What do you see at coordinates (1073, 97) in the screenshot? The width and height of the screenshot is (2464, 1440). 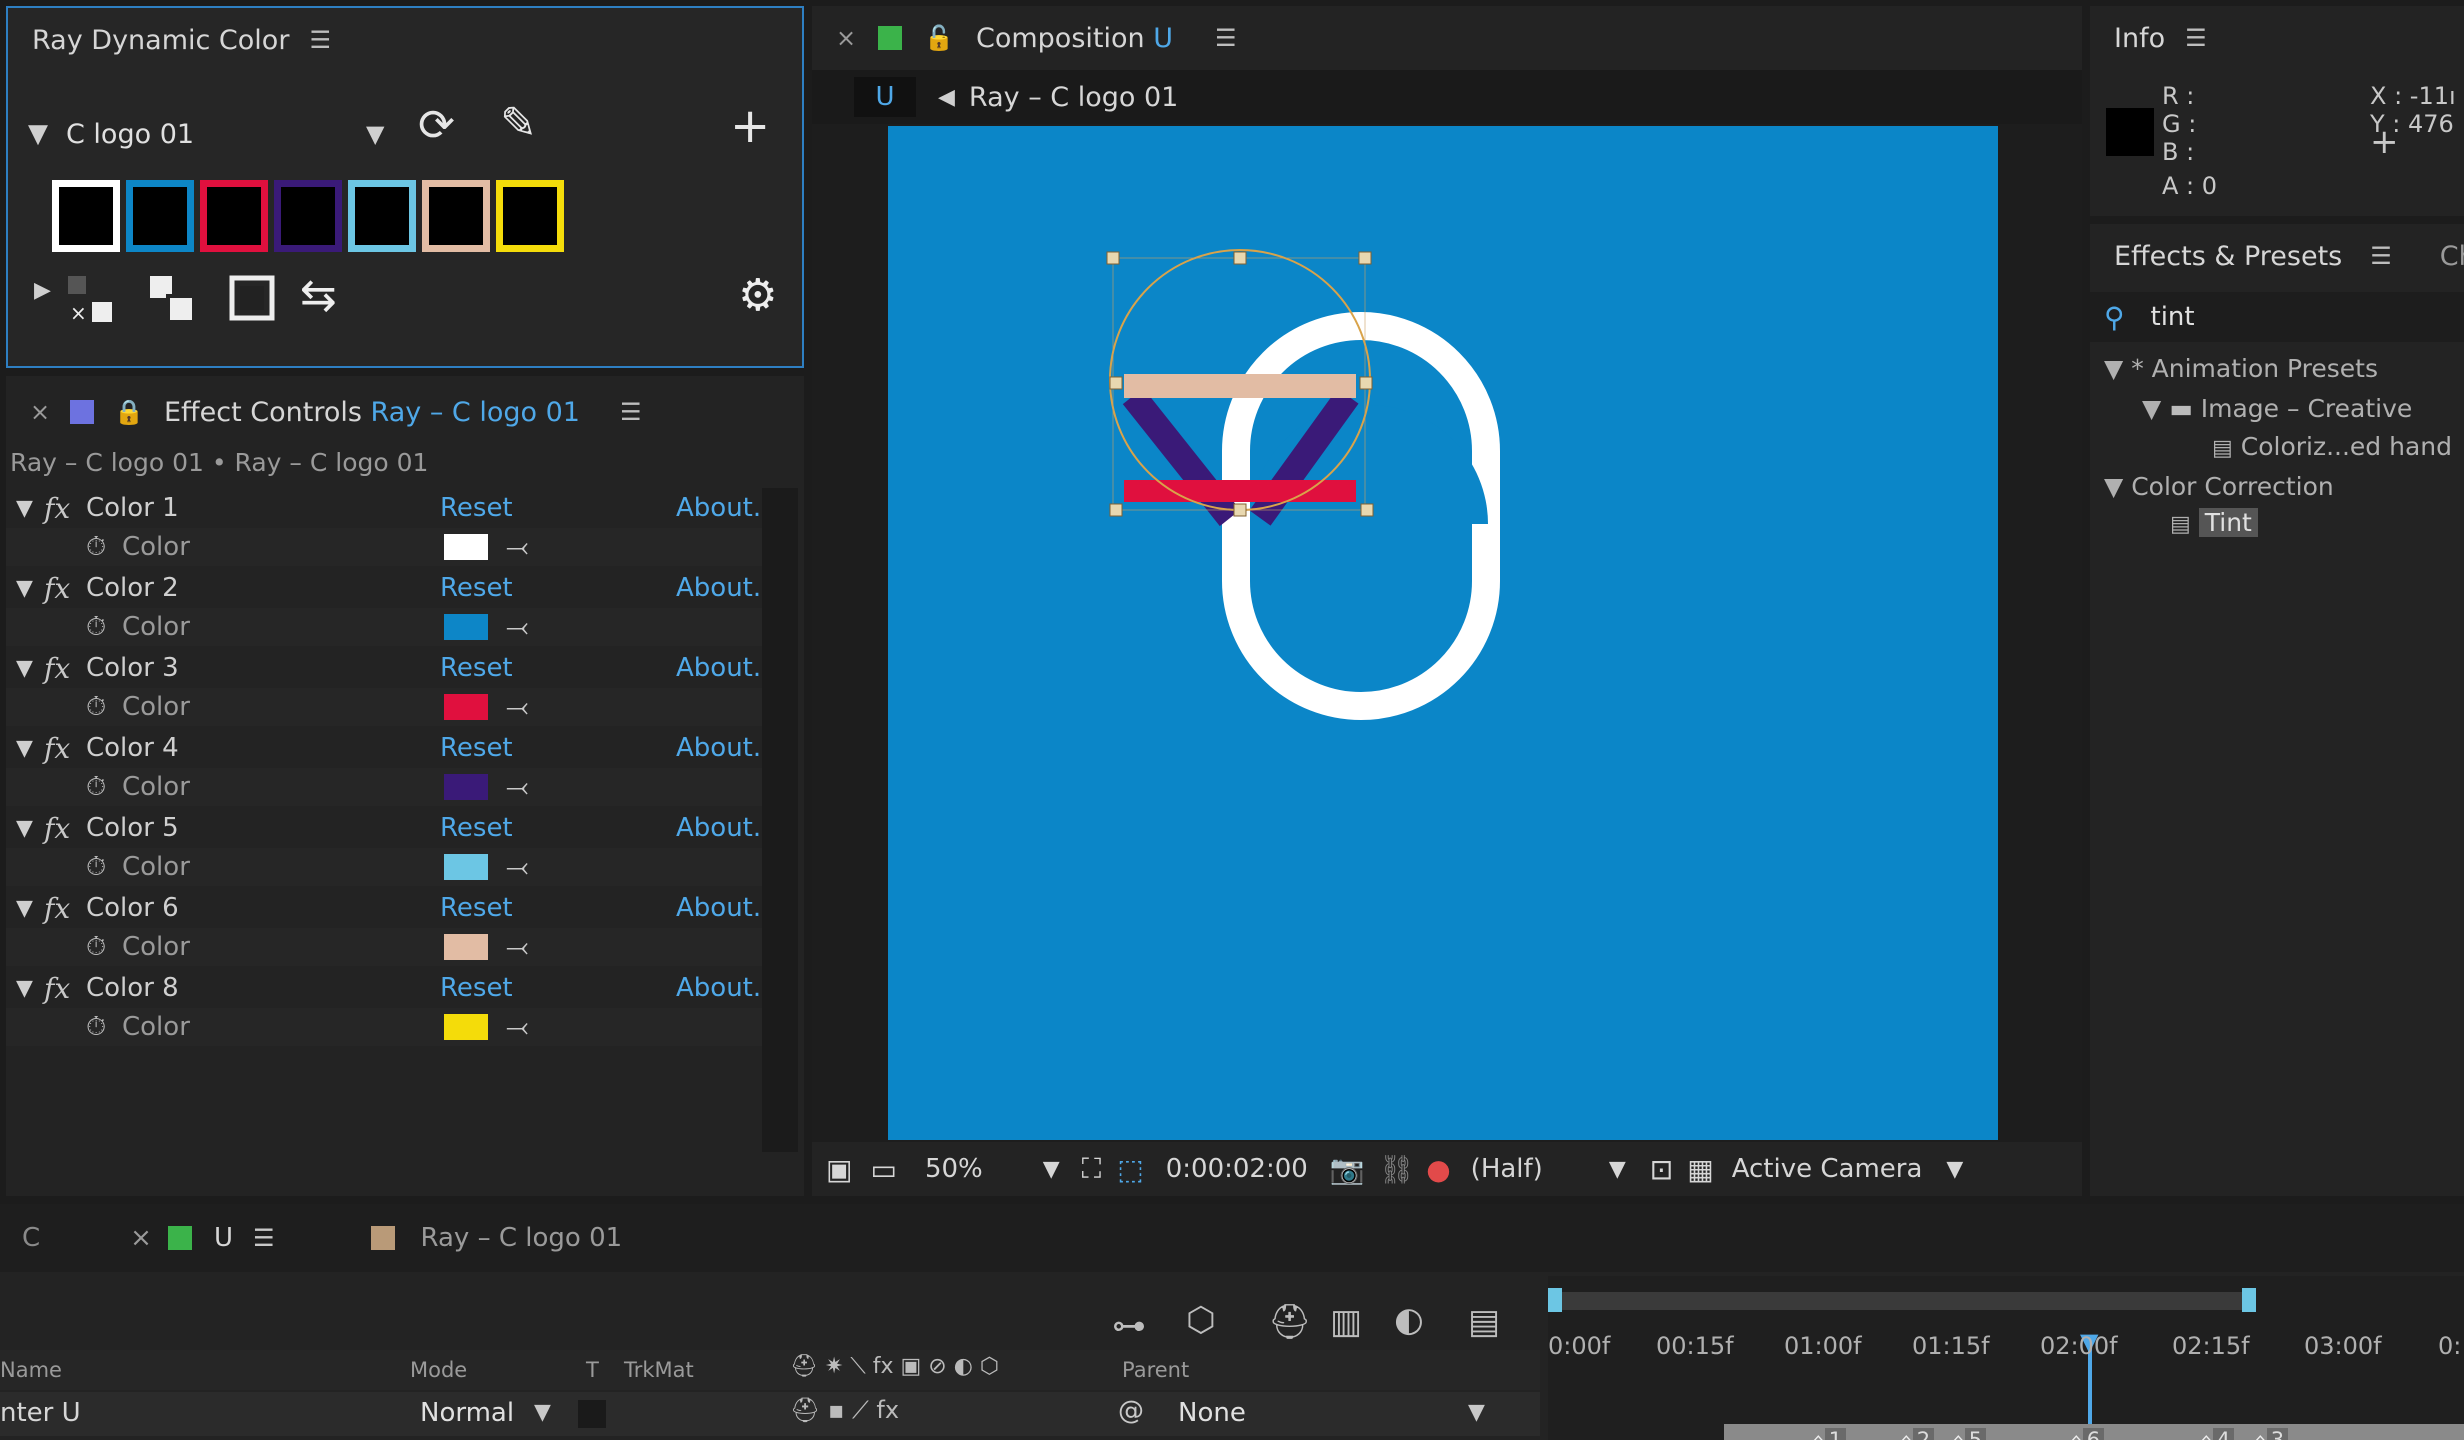 I see `comp-tab-name: Ray – C logo 01` at bounding box center [1073, 97].